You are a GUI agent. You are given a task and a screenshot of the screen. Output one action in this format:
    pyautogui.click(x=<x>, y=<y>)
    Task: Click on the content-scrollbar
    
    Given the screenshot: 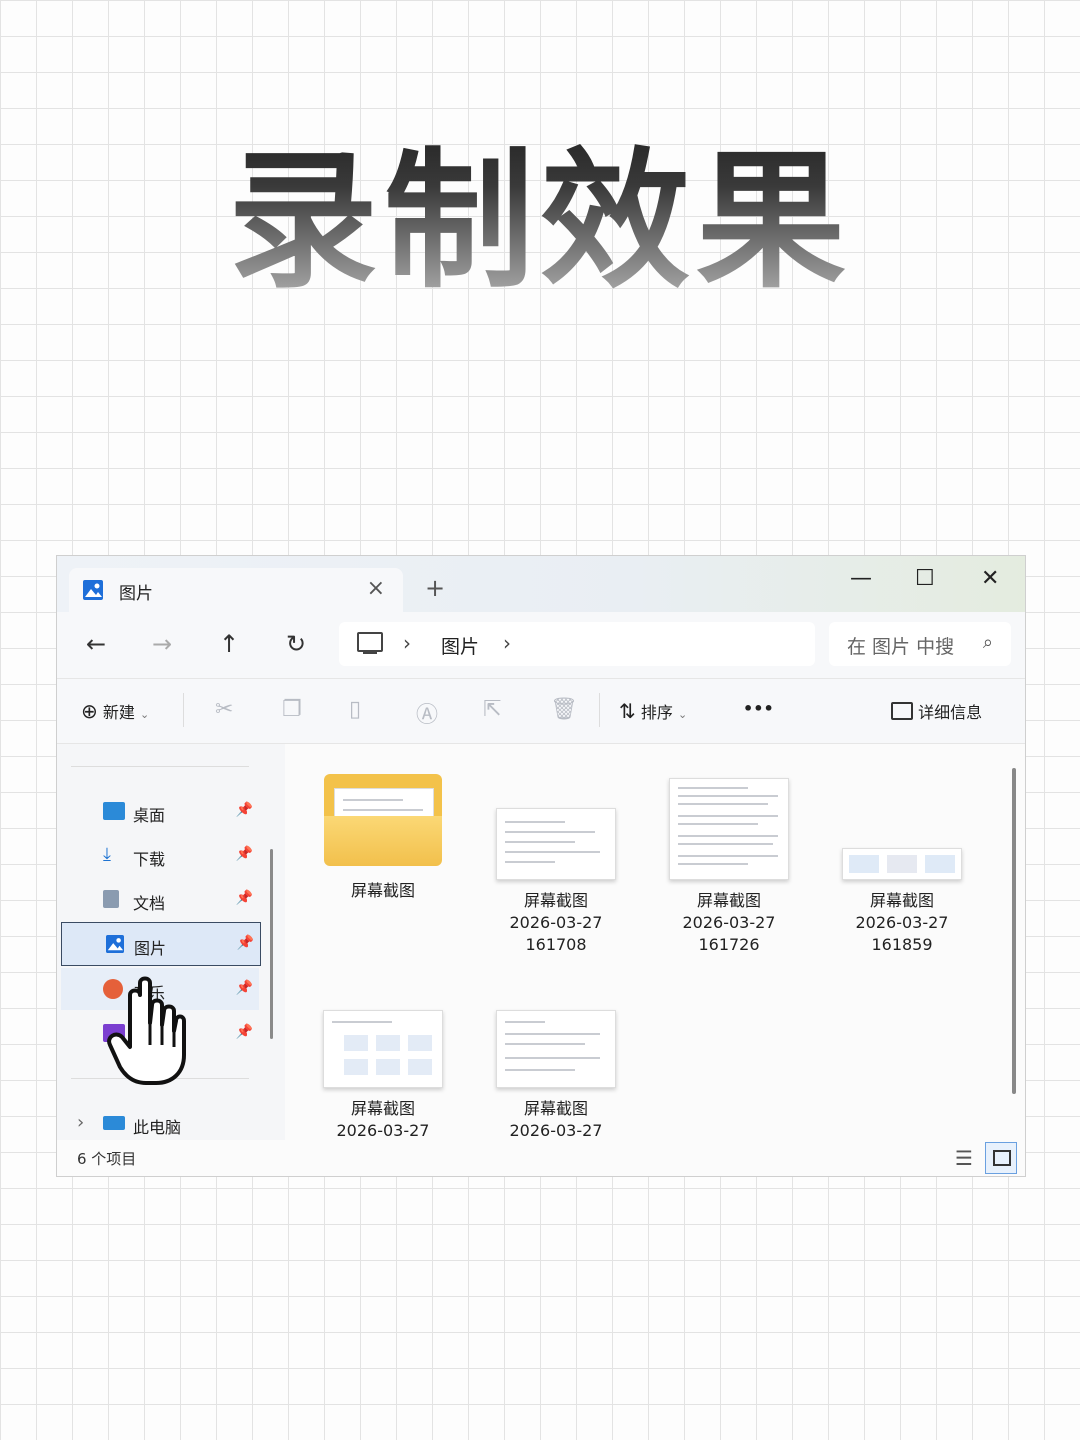 What is the action you would take?
    pyautogui.click(x=1014, y=931)
    